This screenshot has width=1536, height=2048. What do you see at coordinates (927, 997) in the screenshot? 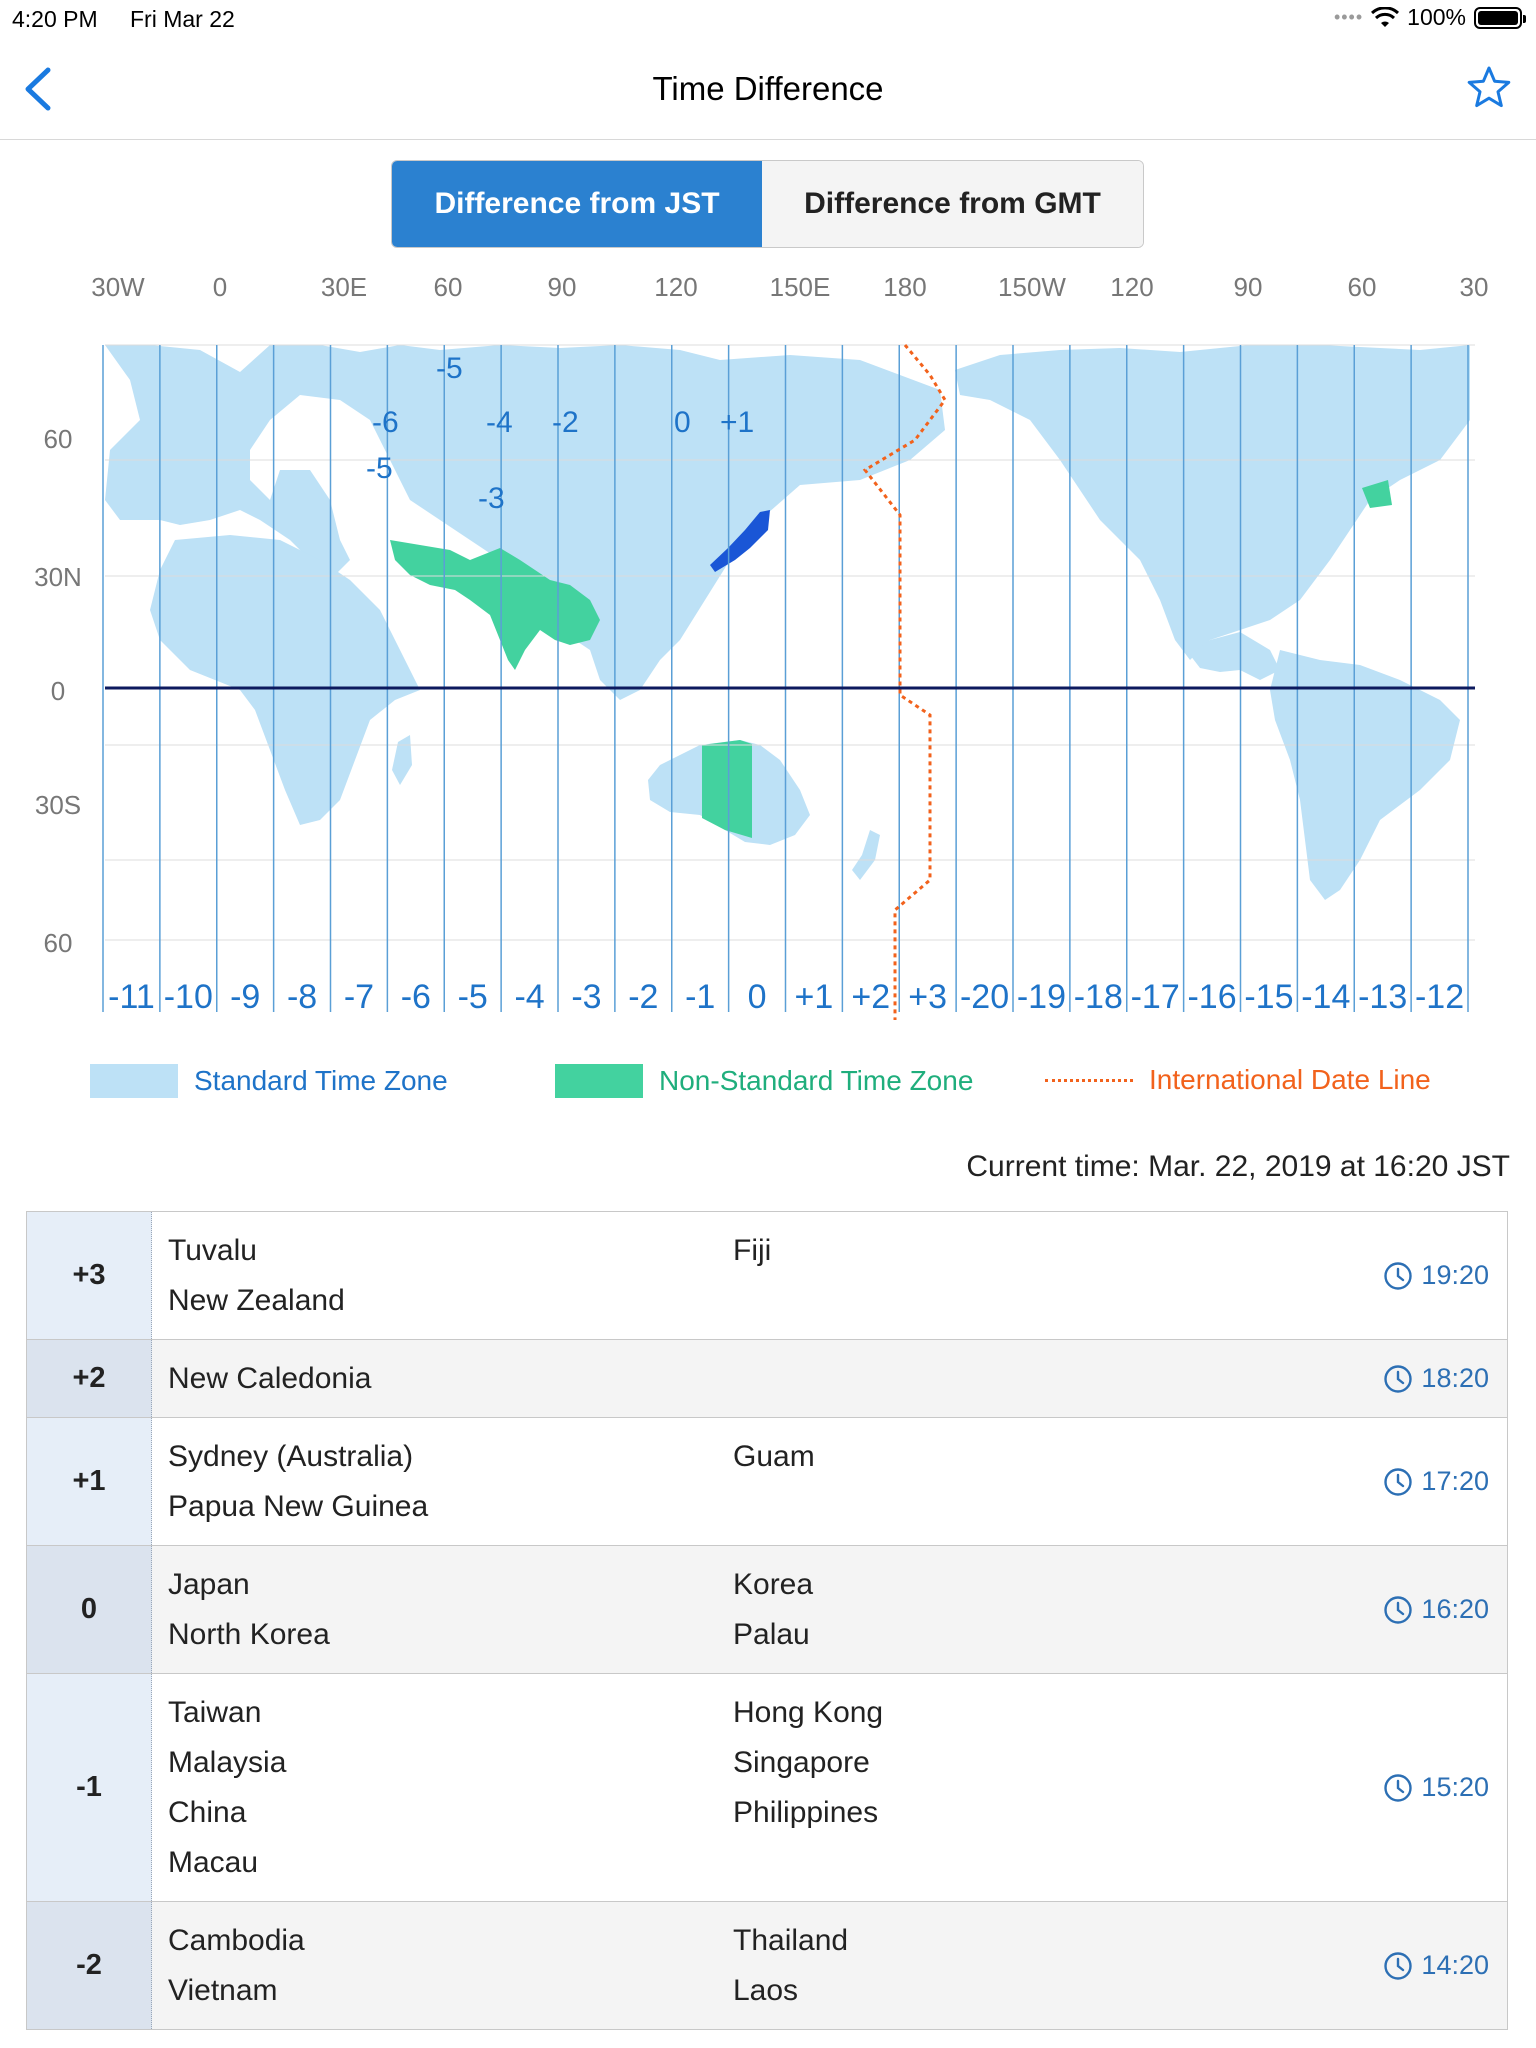
I see `offset-label: +3` at bounding box center [927, 997].